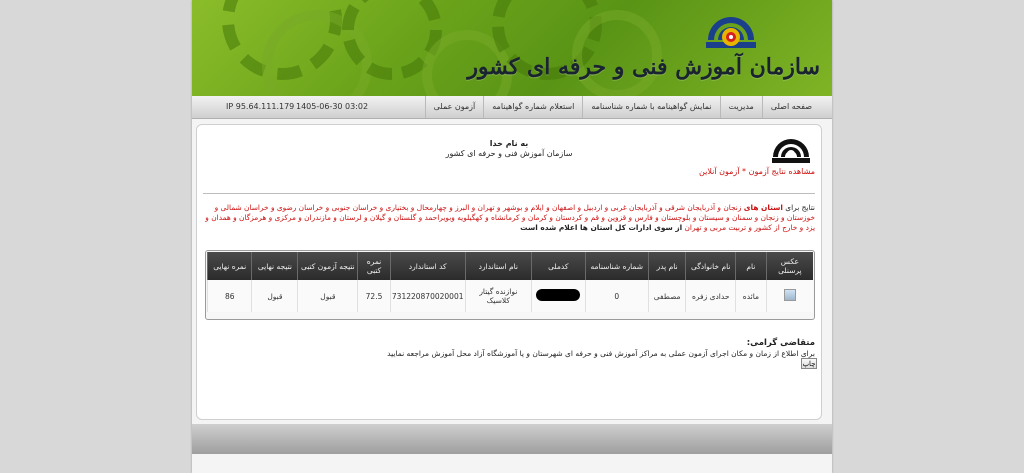  I want to click on column-header: نمره کتبی, so click(374, 266).